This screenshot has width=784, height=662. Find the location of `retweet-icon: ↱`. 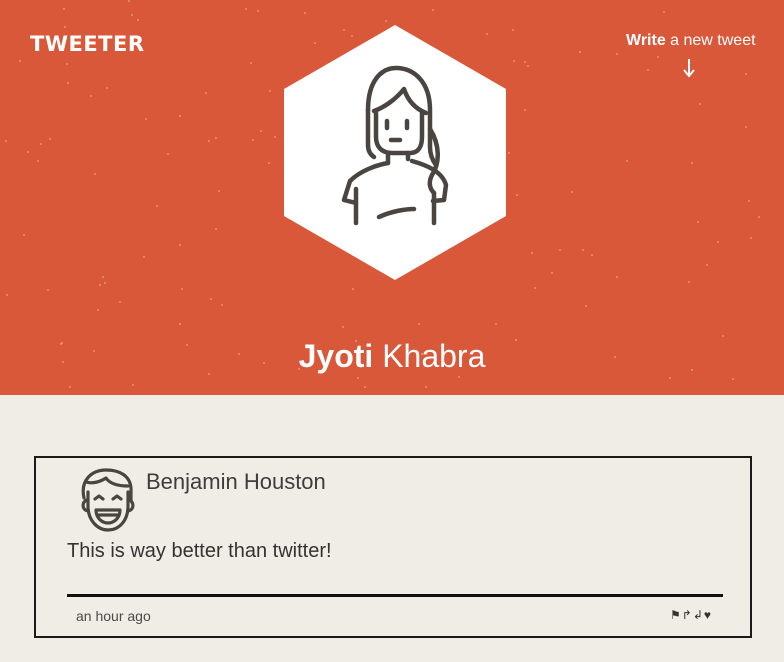

retweet-icon: ↱ is located at coordinates (687, 615).